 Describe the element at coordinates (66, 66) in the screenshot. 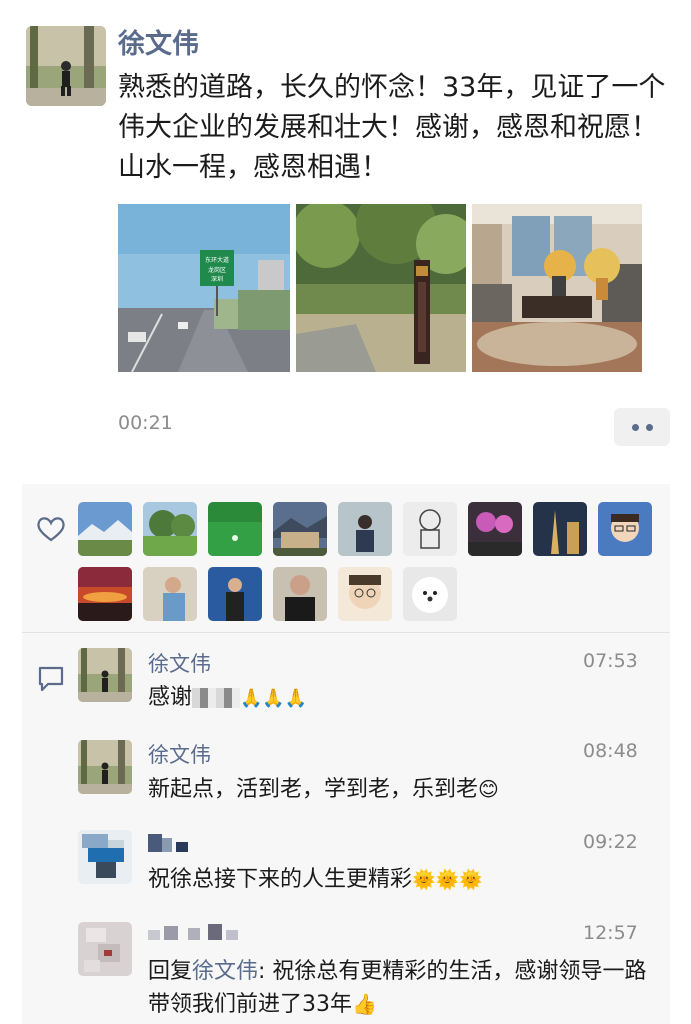

I see `author-avatar` at that location.